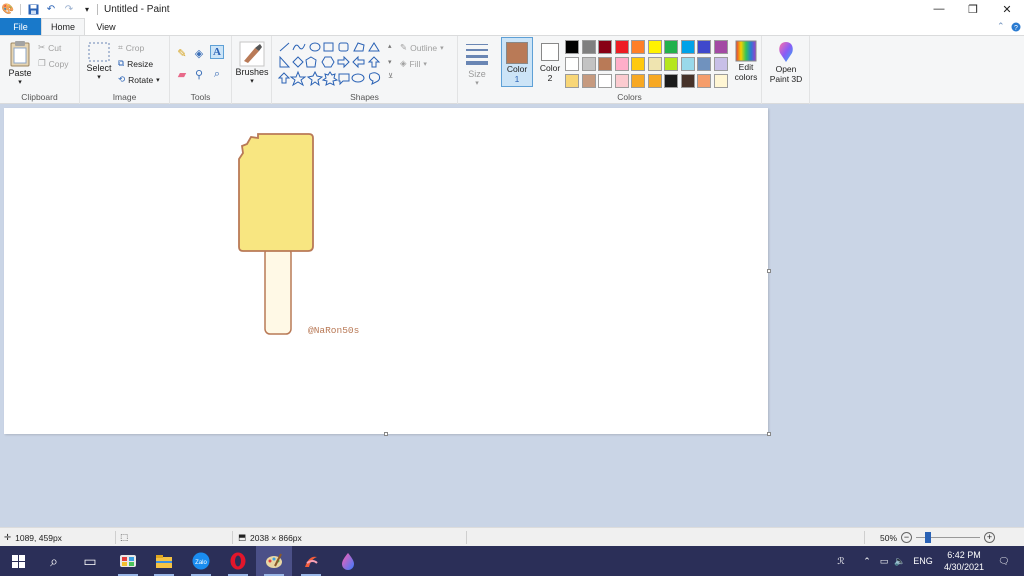 The width and height of the screenshot is (1024, 576). I want to click on zoom-slider, so click(948, 537).